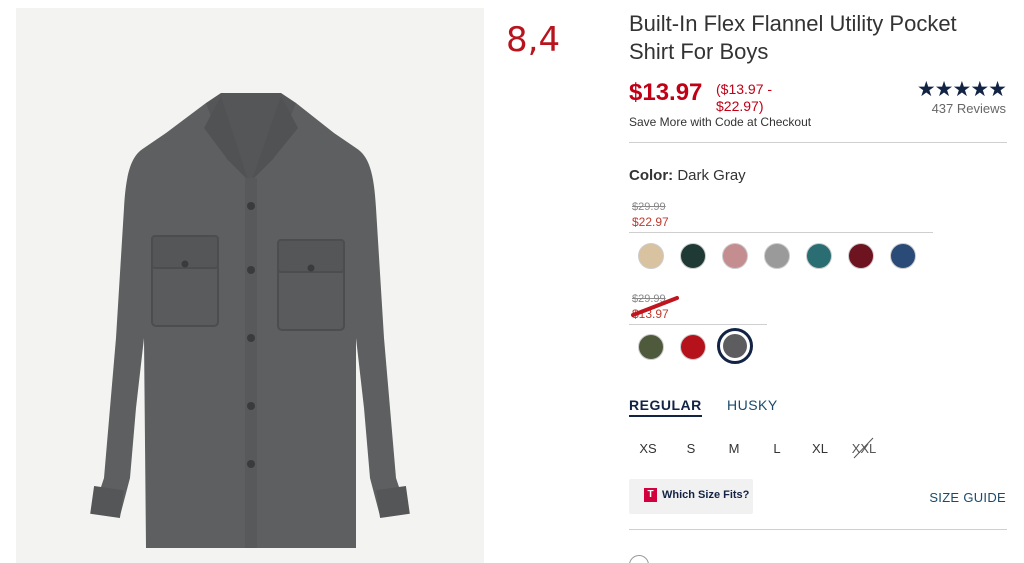 The width and height of the screenshot is (1024, 563). Describe the element at coordinates (744, 97) in the screenshot. I see `price-range: ($13.97 - $22.97)` at that location.